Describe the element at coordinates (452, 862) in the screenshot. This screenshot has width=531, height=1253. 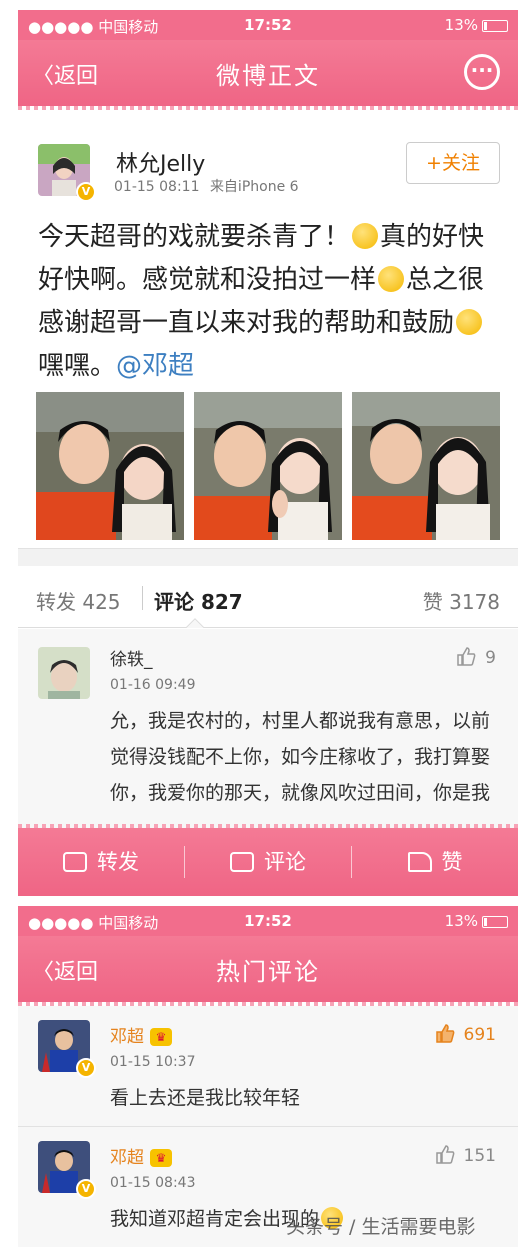
I see `like-label: 赞` at that location.